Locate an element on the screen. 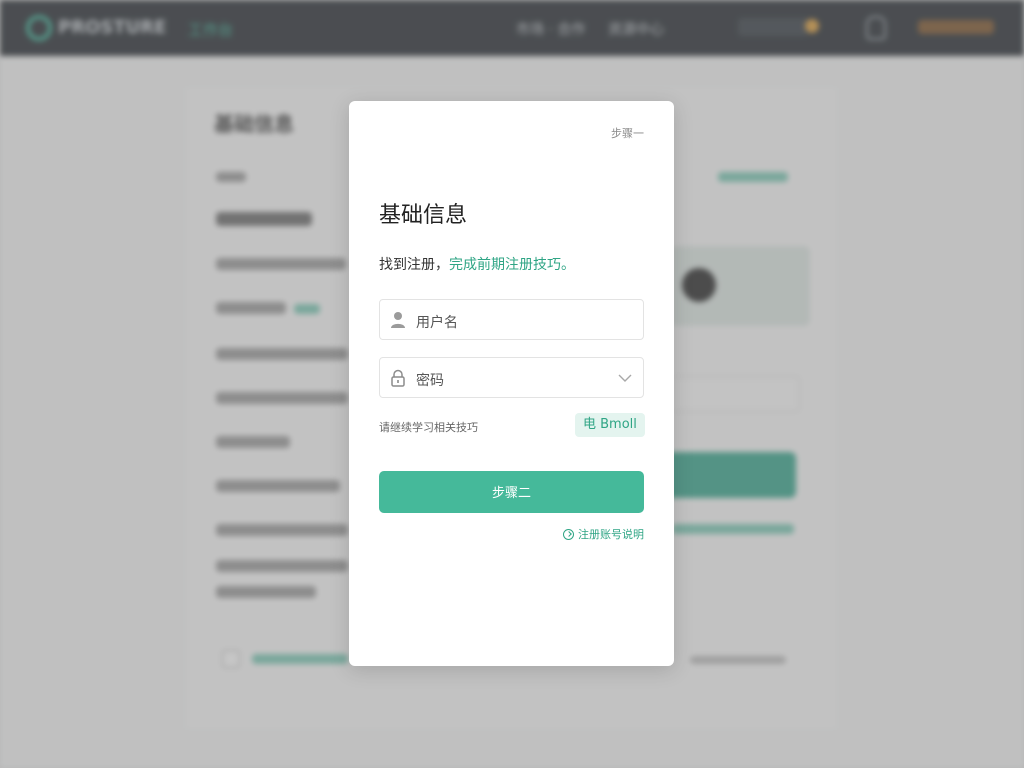 This screenshot has height=768, width=1024. aux-label: 请继续学习相关技巧 is located at coordinates (428, 427).